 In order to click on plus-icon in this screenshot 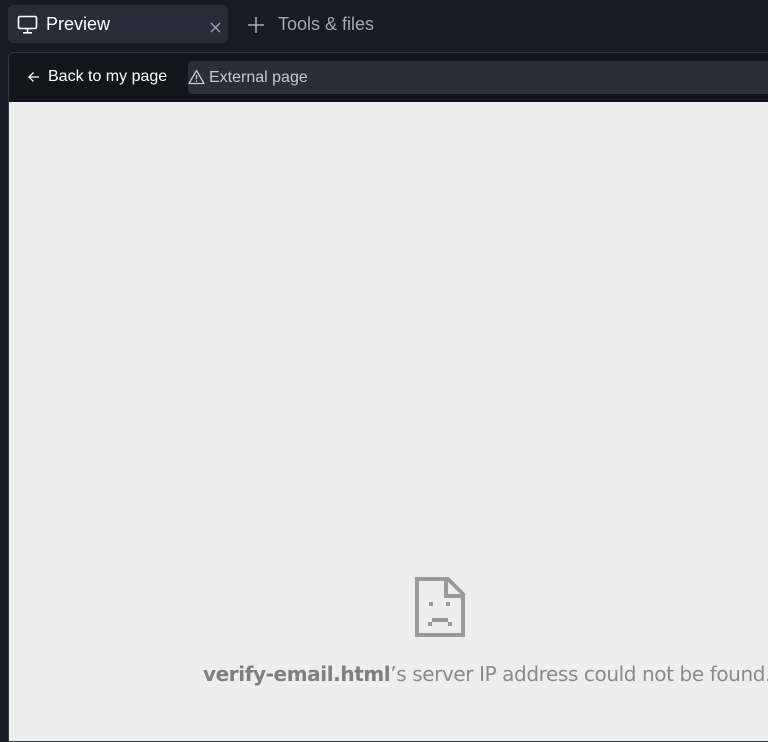, I will do `click(256, 25)`.